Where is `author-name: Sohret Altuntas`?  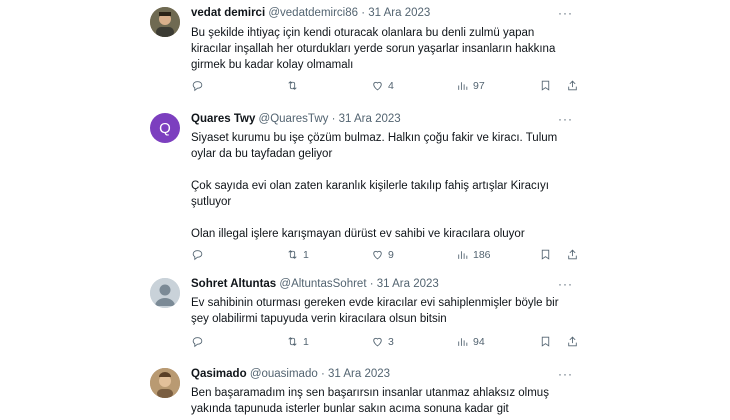
author-name: Sohret Altuntas is located at coordinates (233, 284).